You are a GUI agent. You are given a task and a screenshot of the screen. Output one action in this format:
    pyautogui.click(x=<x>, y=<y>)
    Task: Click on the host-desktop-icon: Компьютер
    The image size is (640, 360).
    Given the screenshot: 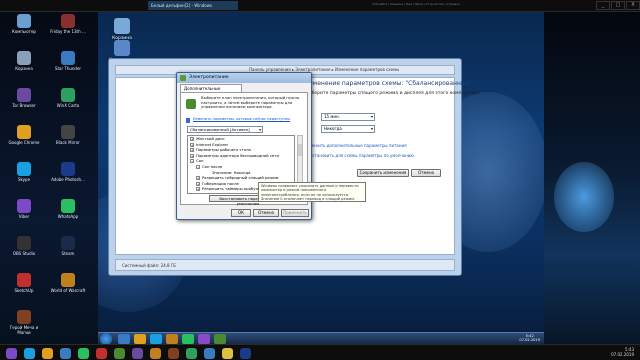 What is the action you would take?
    pyautogui.click(x=24, y=24)
    